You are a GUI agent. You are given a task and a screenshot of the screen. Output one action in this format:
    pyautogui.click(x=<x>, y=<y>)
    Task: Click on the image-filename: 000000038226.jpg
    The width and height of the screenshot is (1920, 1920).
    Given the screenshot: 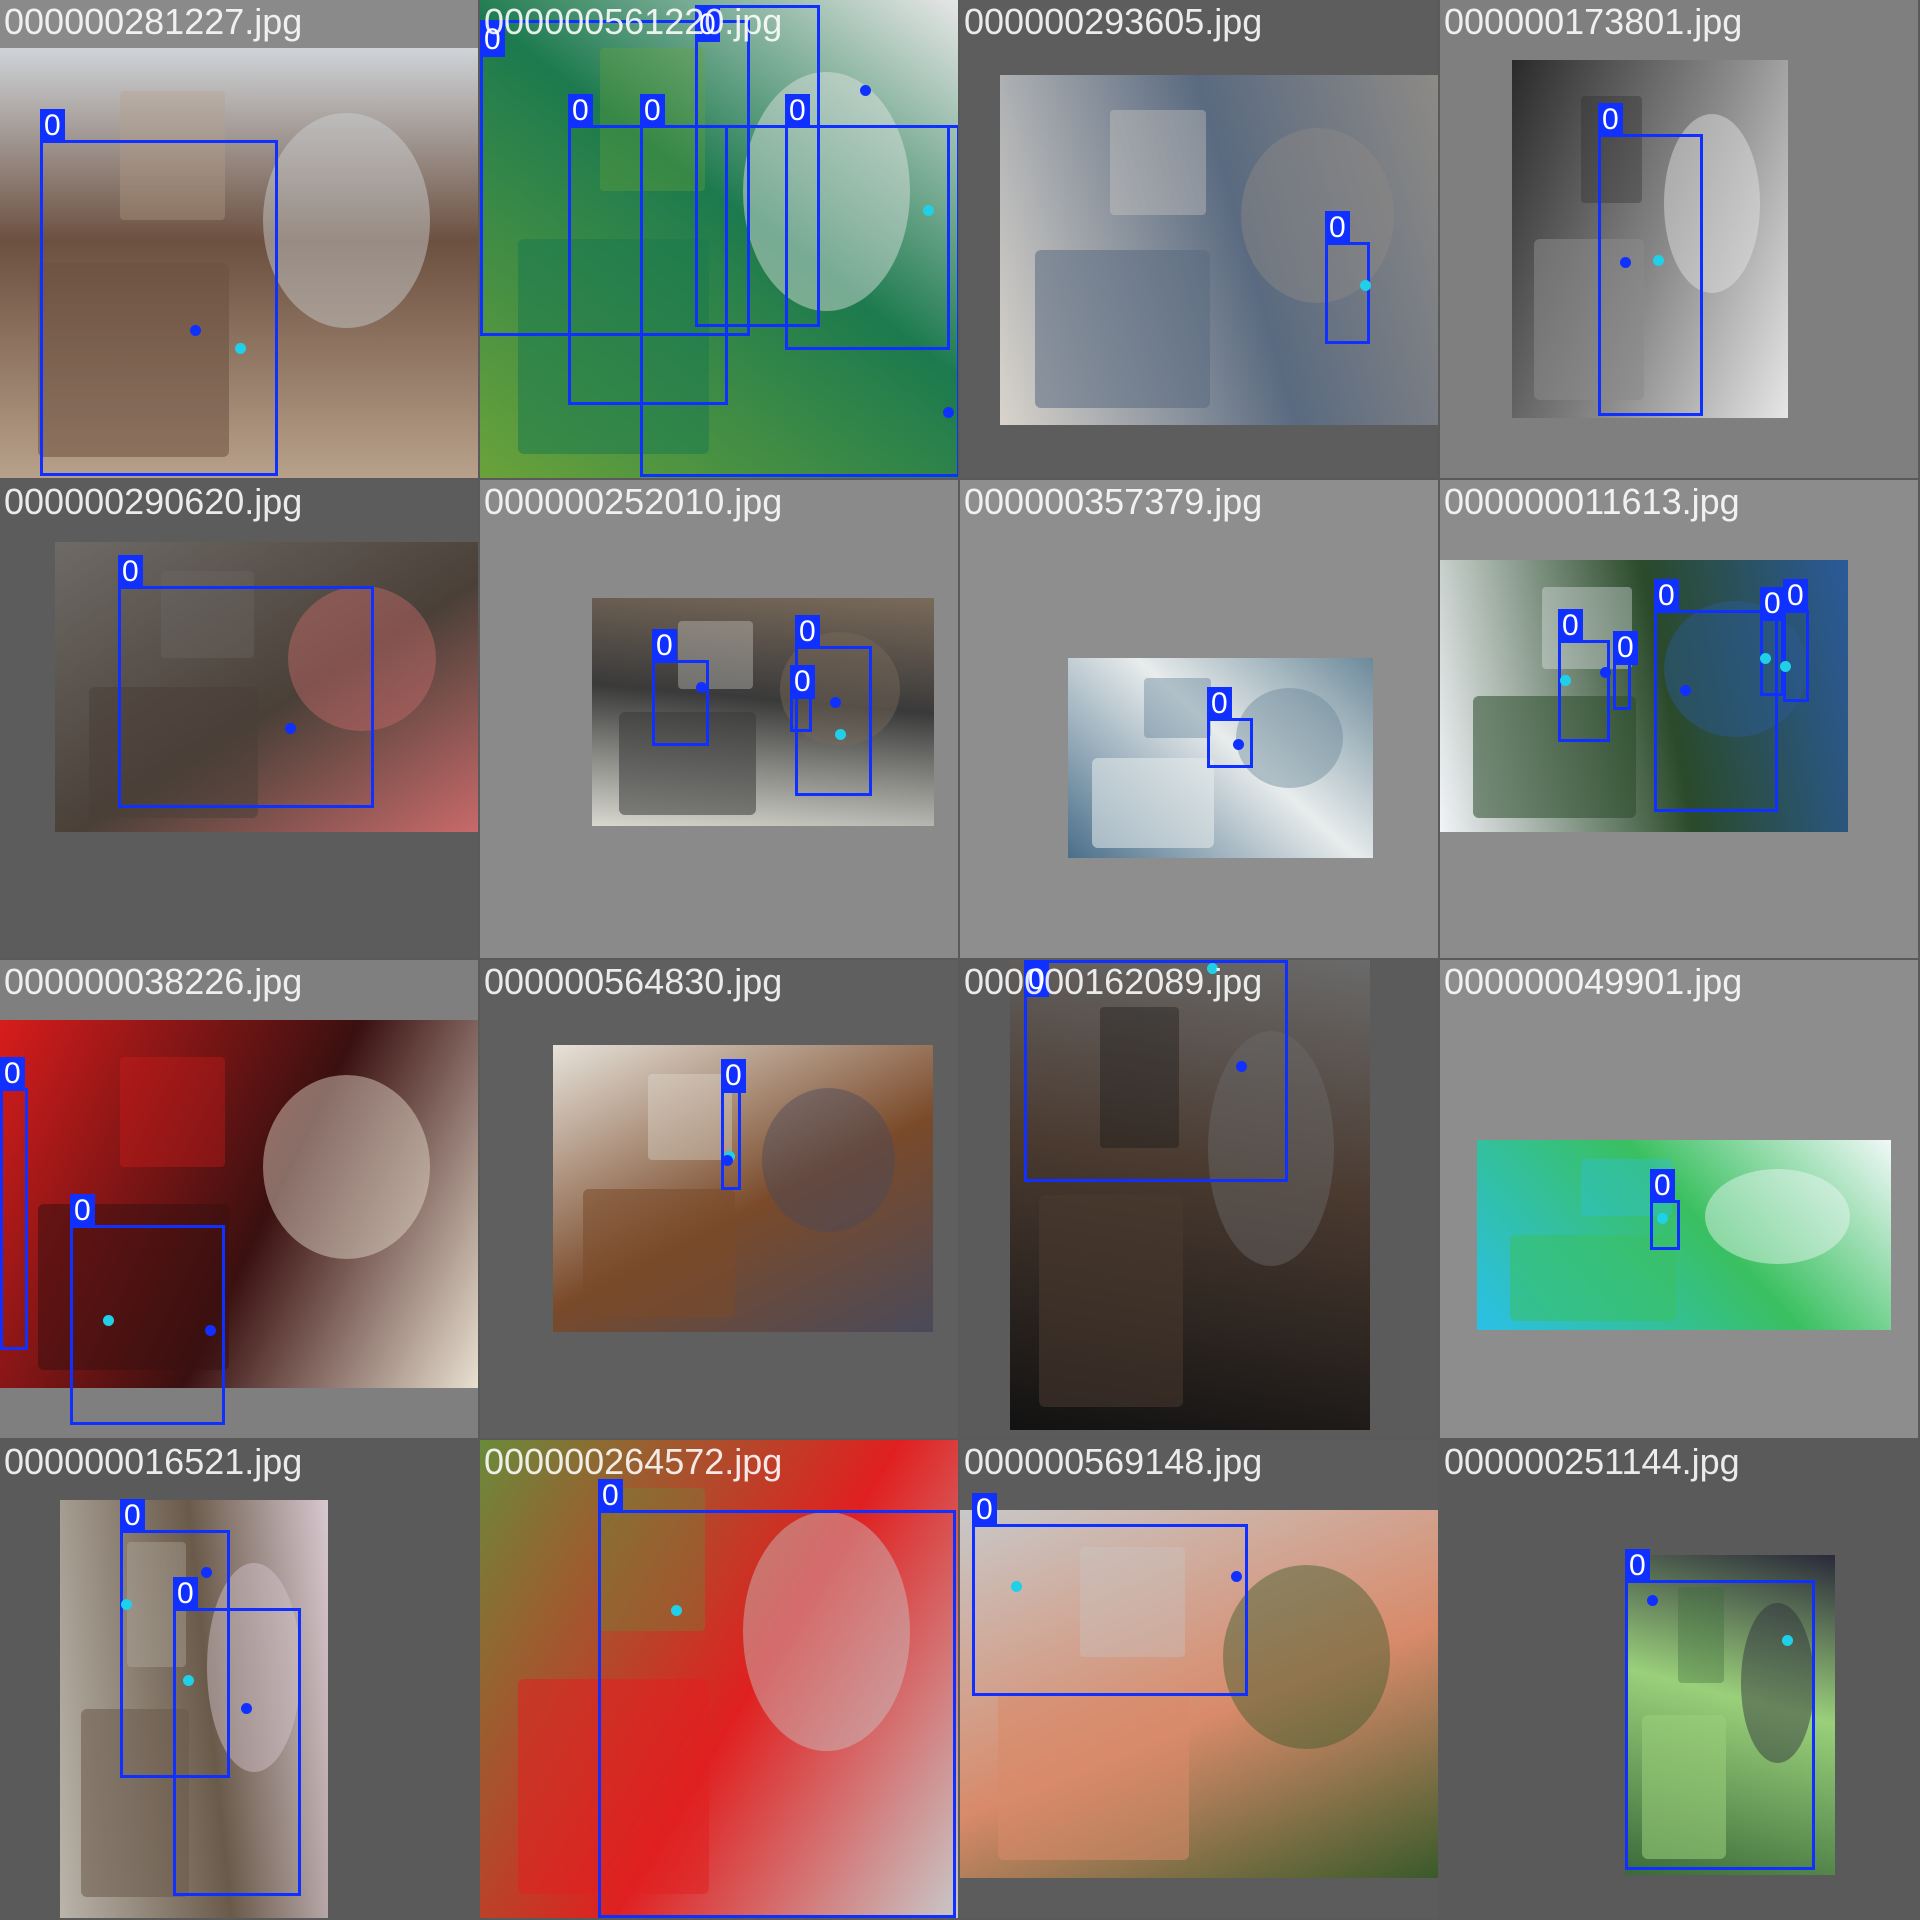 What is the action you would take?
    pyautogui.click(x=153, y=981)
    